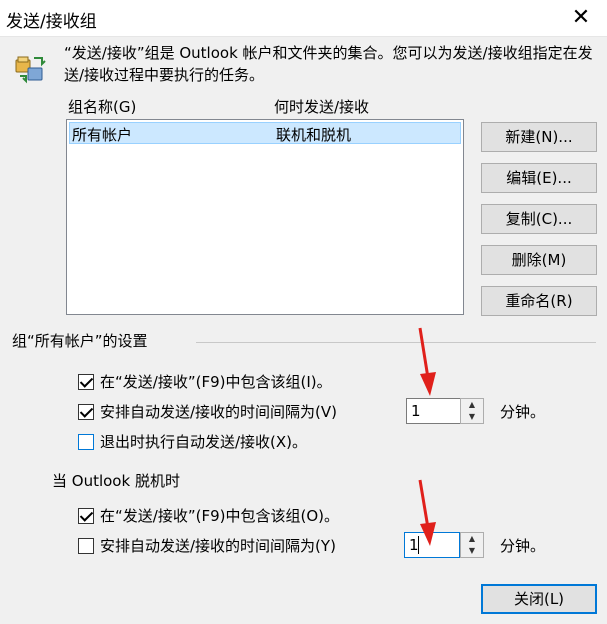 This screenshot has width=607, height=624. What do you see at coordinates (219, 515) in the screenshot?
I see `offline-include-label: 在“发送/接收”(F9)中包含该组(O)。` at bounding box center [219, 515].